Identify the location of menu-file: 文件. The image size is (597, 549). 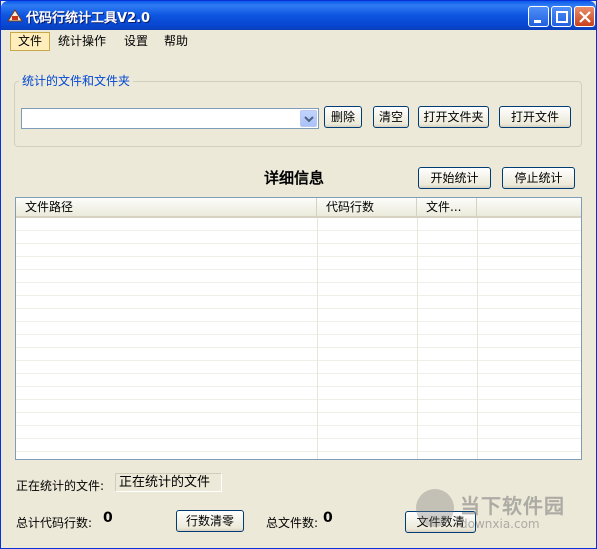
(30, 41).